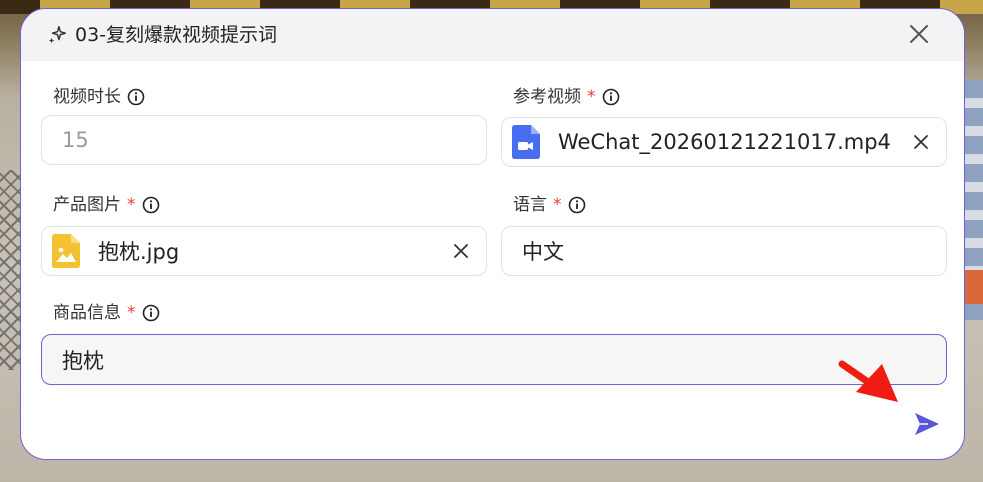 The height and width of the screenshot is (482, 983). What do you see at coordinates (87, 97) in the screenshot?
I see `duration-label-text: 视频时长` at bounding box center [87, 97].